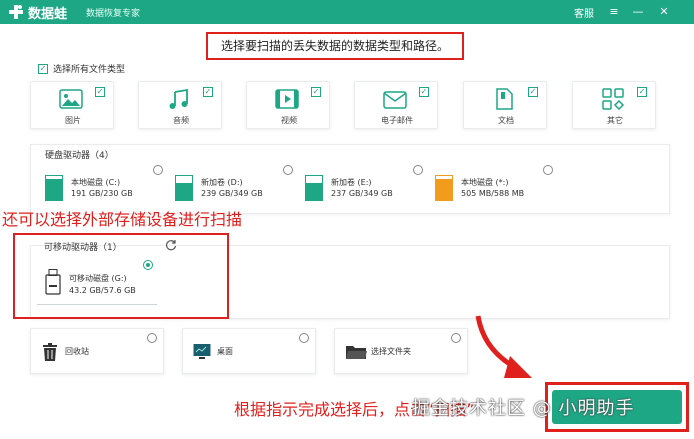 This screenshot has width=694, height=439. I want to click on close-button: ✕, so click(664, 12).